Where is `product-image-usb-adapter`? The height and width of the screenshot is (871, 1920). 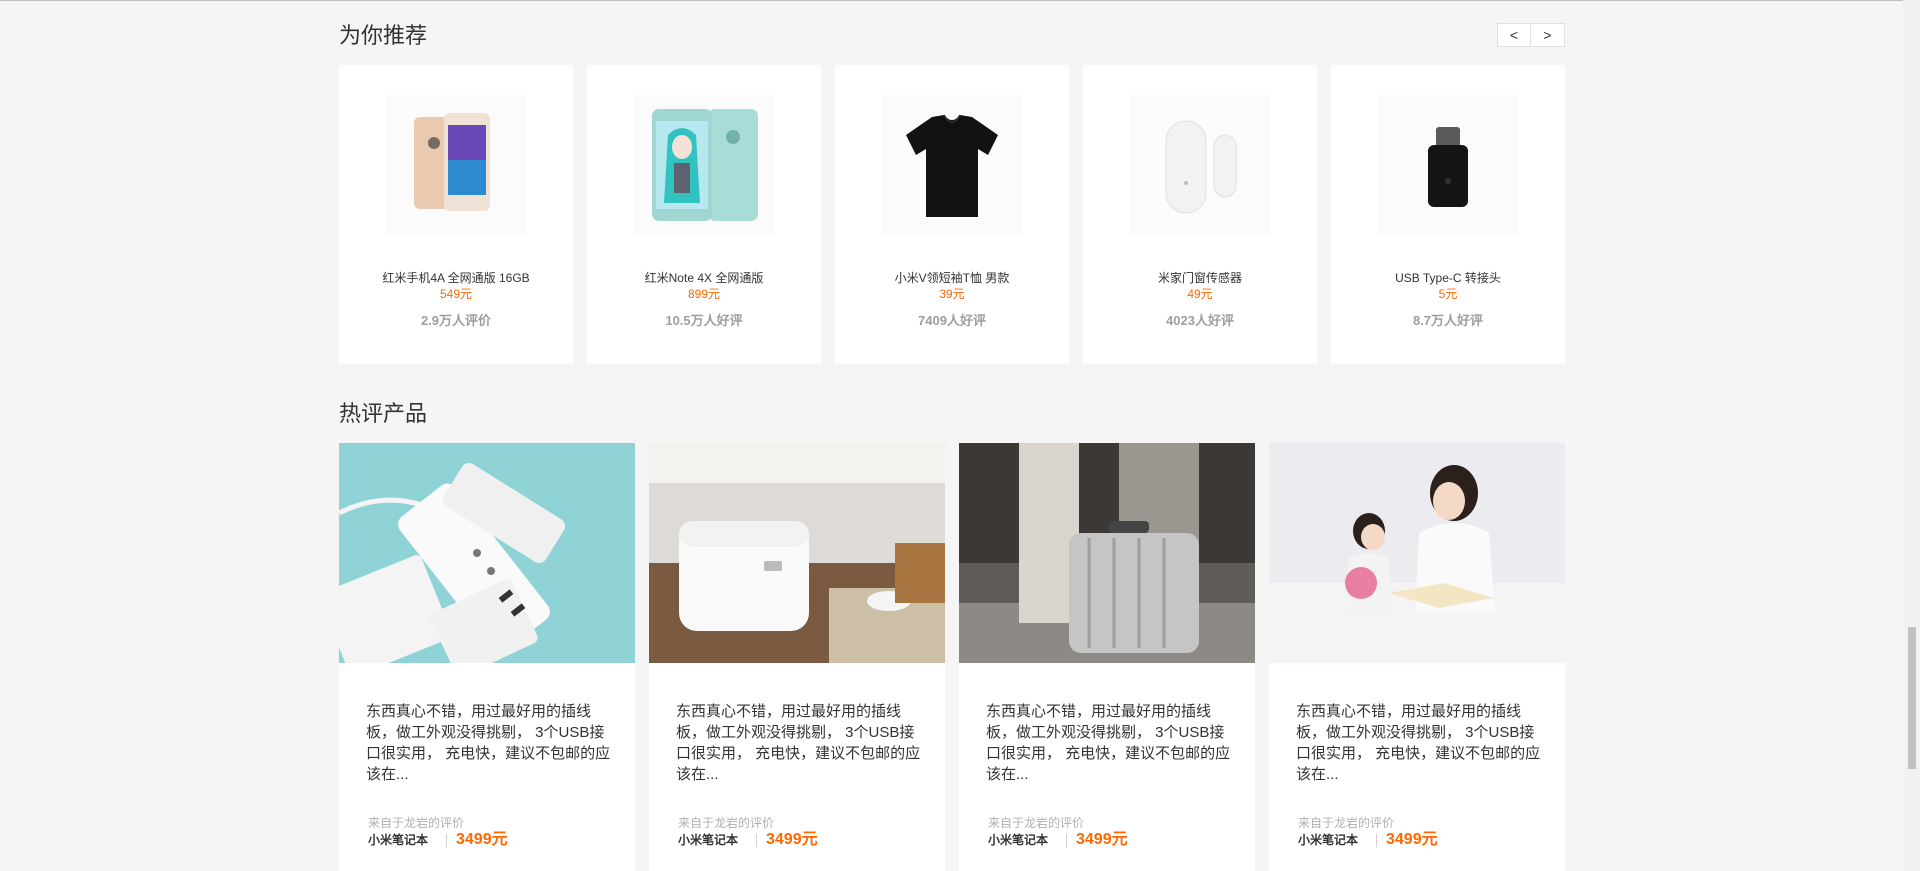
product-image-usb-adapter is located at coordinates (1448, 165).